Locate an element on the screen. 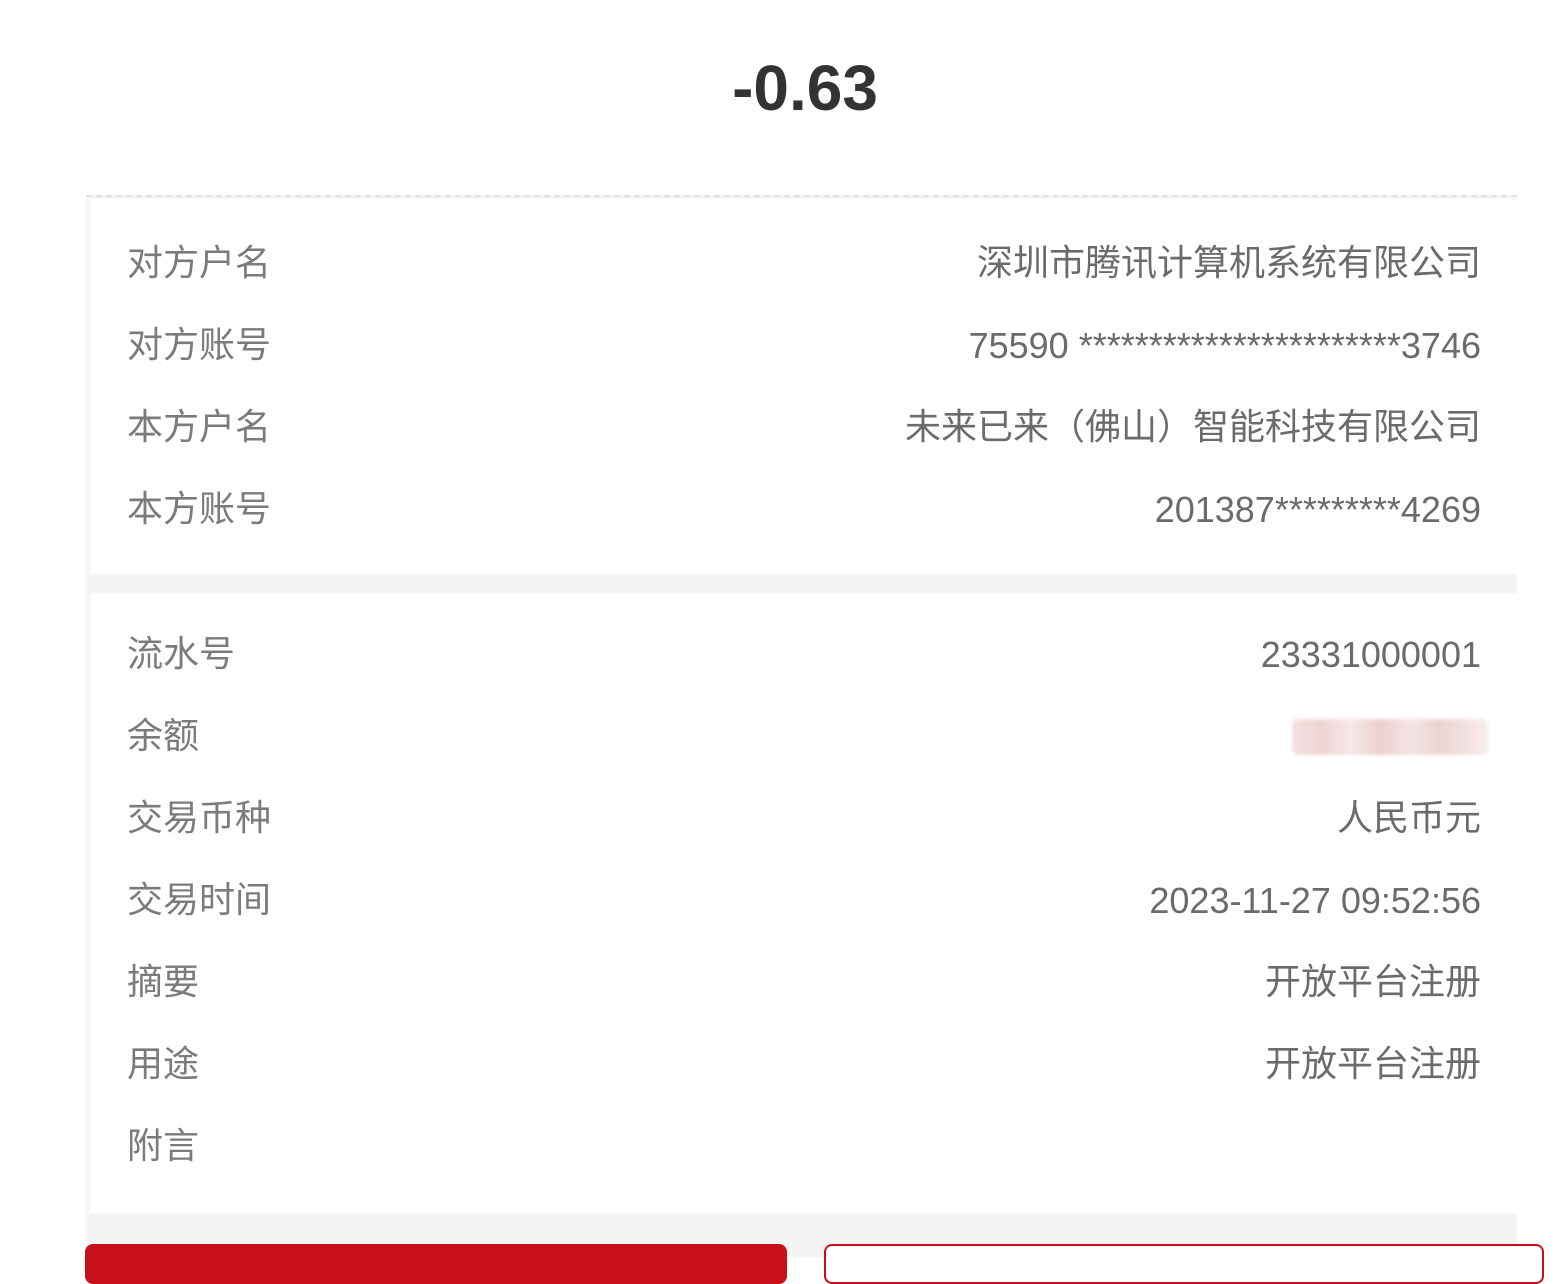 The image size is (1564, 1284). purpose-row: 用途 开放平台注册 is located at coordinates (803, 1065).